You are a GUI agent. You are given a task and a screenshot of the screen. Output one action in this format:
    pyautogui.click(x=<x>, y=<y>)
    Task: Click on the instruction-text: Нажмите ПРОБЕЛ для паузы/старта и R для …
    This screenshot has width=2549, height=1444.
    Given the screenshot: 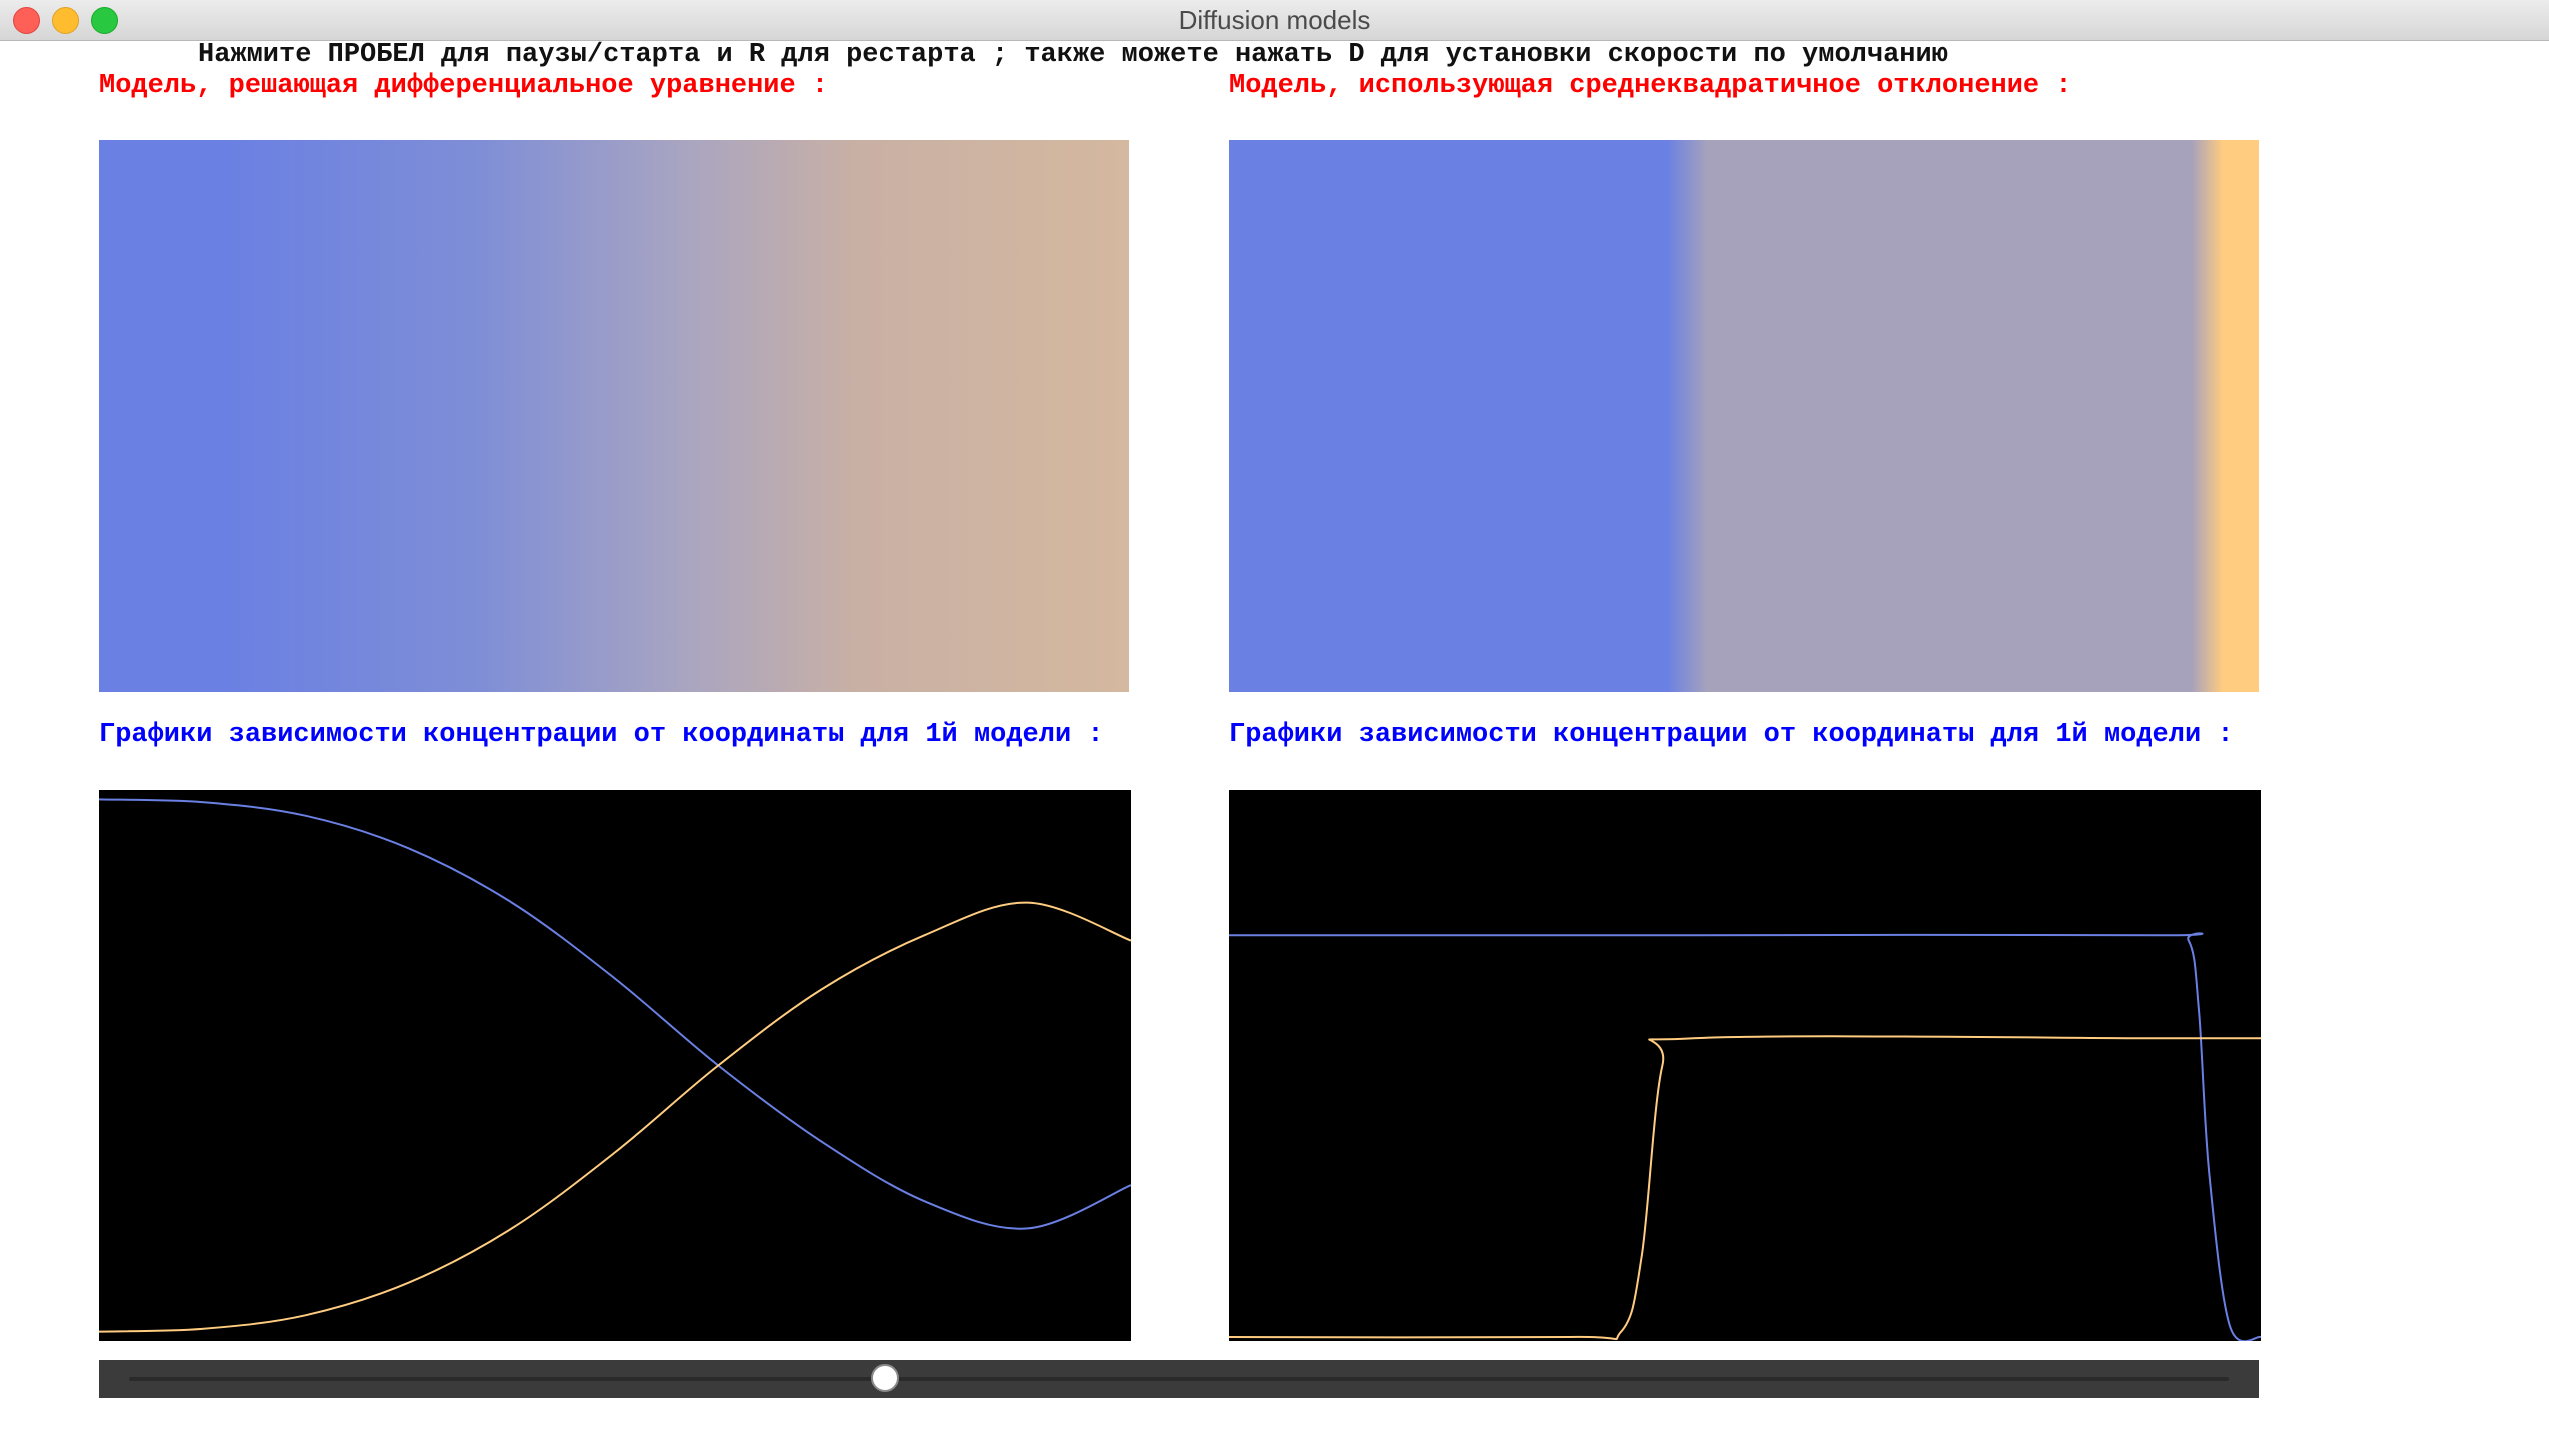 What is the action you would take?
    pyautogui.click(x=1073, y=55)
    